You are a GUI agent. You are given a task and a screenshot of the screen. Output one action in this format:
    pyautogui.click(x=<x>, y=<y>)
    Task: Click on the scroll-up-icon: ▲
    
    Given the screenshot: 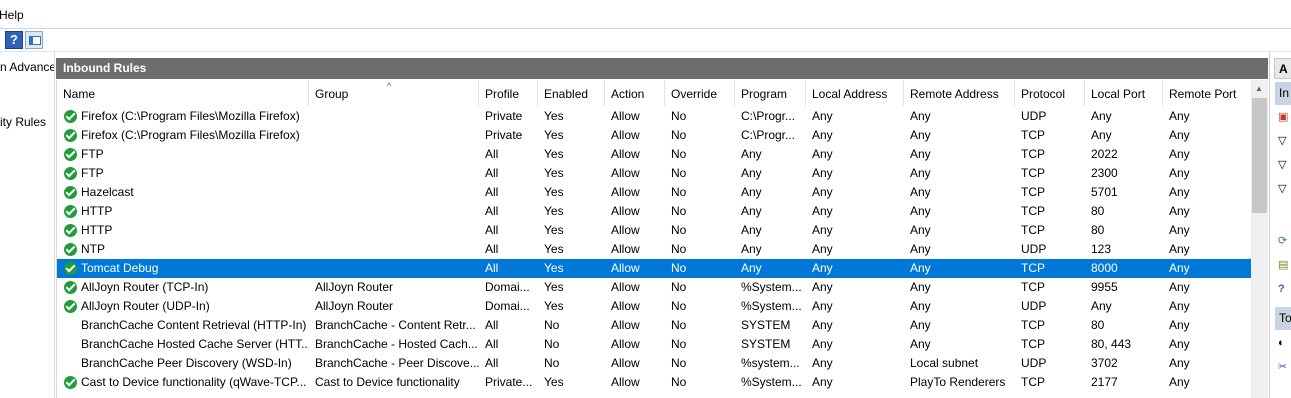 What is the action you would take?
    pyautogui.click(x=1259, y=88)
    